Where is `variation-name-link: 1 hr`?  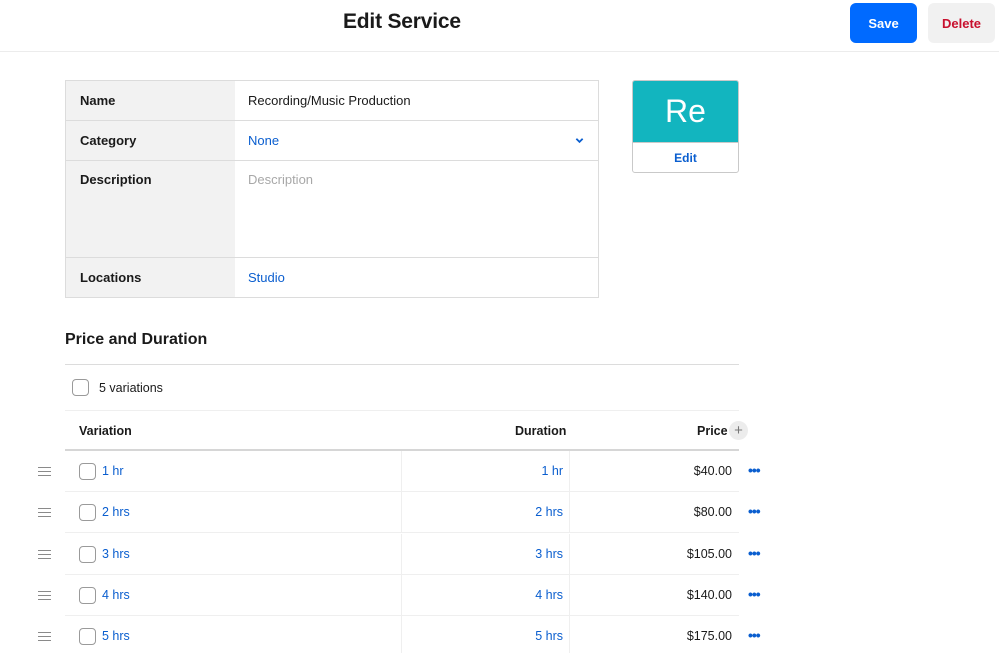 variation-name-link: 1 hr is located at coordinates (113, 471).